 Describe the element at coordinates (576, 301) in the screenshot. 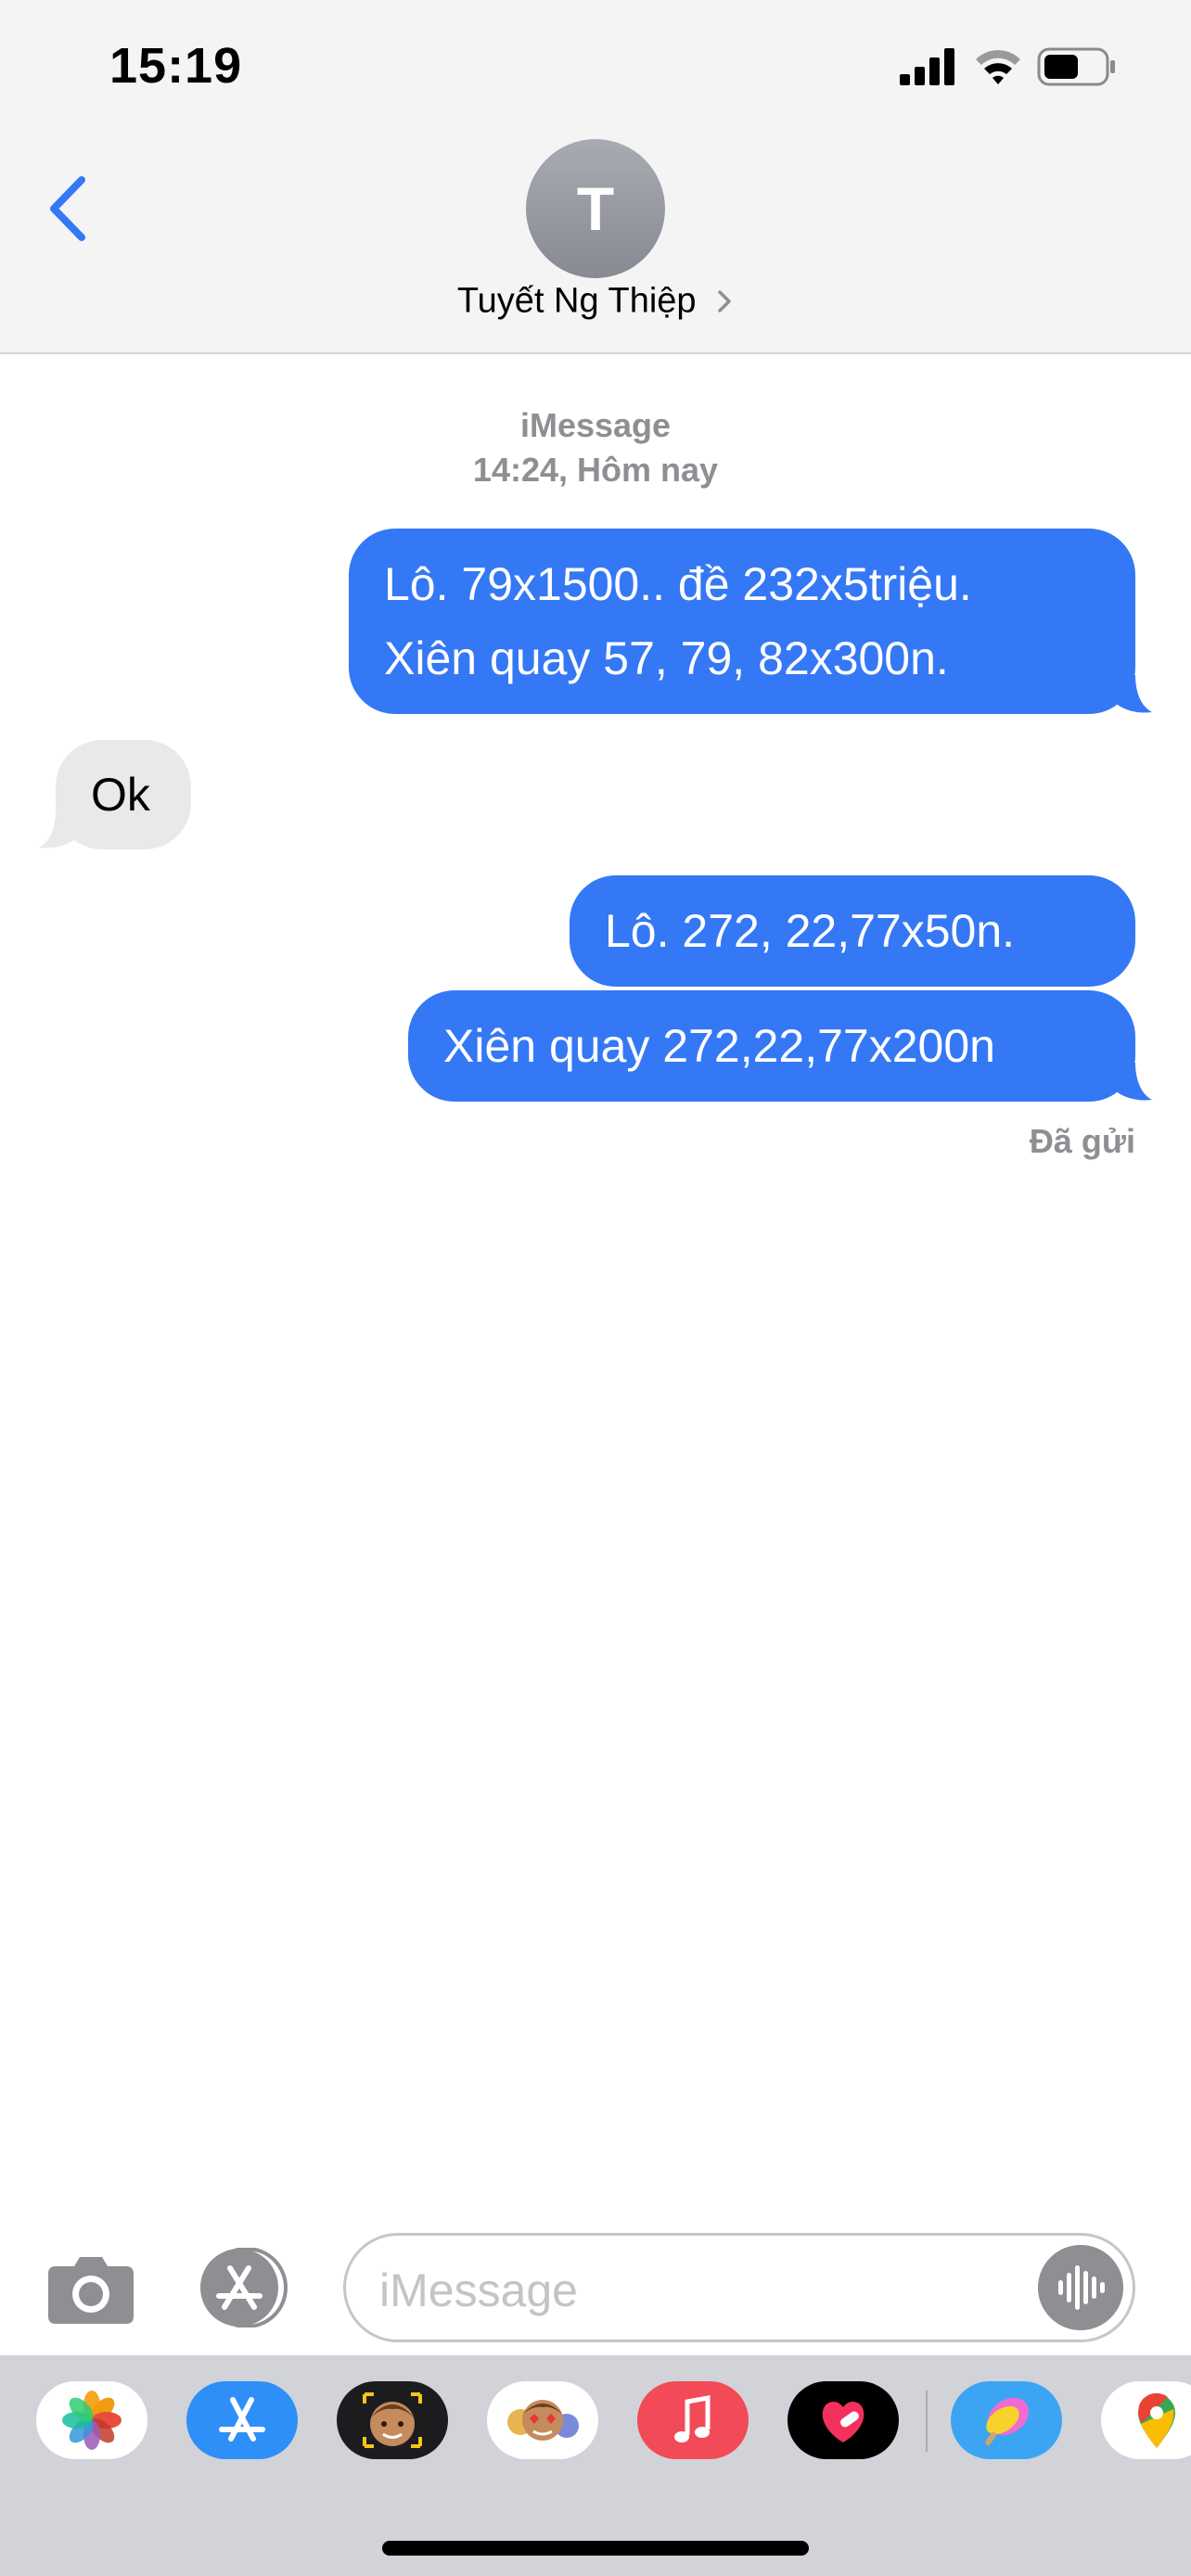

I see `contact-name: Tuyết Ng Thiệp` at that location.